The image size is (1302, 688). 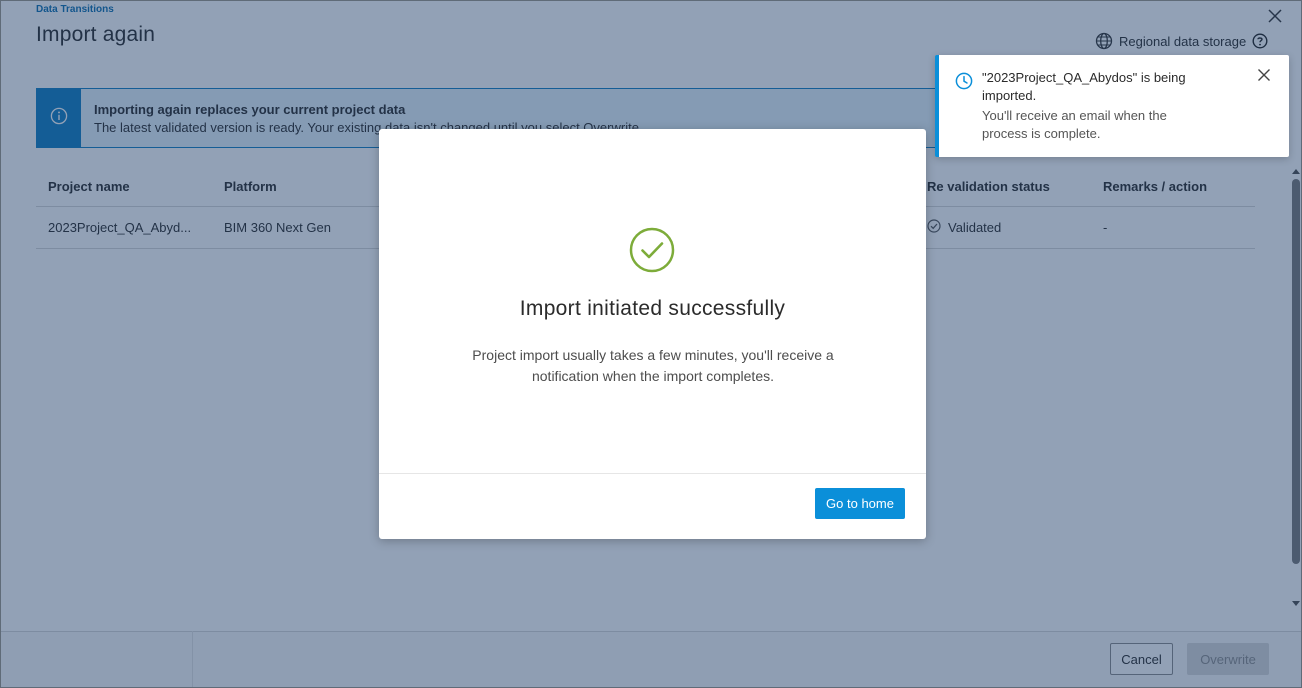 I want to click on toast-close-icon, so click(x=1264, y=75).